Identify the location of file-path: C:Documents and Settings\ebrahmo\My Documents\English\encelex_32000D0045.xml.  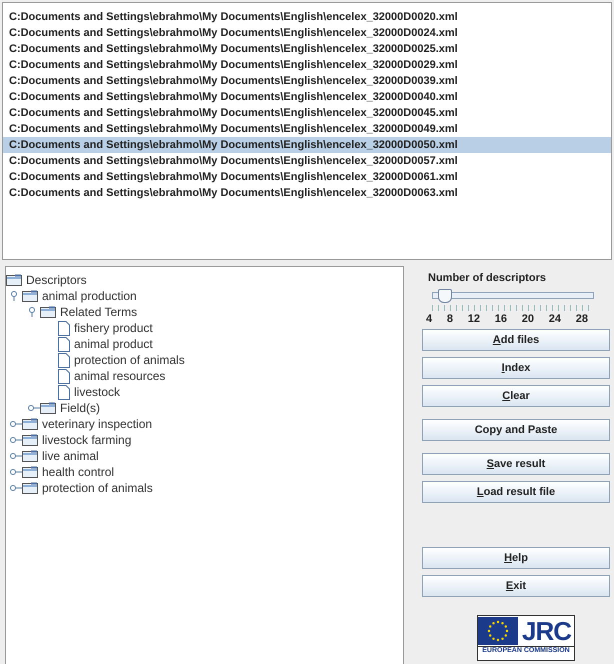
(307, 113).